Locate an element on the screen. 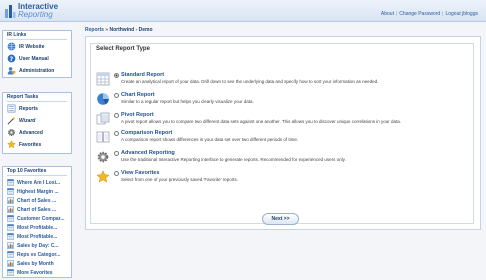 Image resolution: width=486 pixels, height=280 pixels. favorite-item-label: More Favorites is located at coordinates (35, 273).